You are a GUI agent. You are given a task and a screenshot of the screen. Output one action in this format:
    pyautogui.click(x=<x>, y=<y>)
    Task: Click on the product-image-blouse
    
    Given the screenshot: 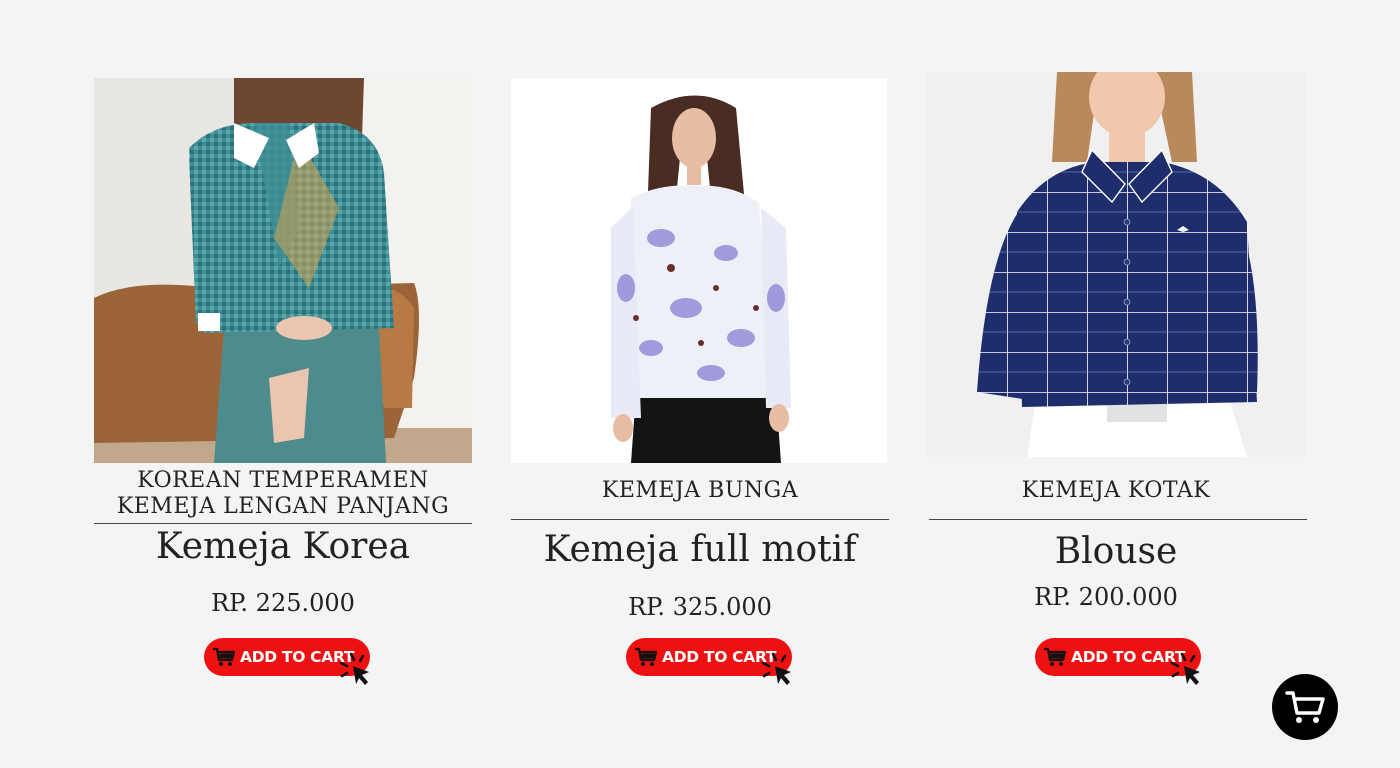 What is the action you would take?
    pyautogui.click(x=1116, y=264)
    